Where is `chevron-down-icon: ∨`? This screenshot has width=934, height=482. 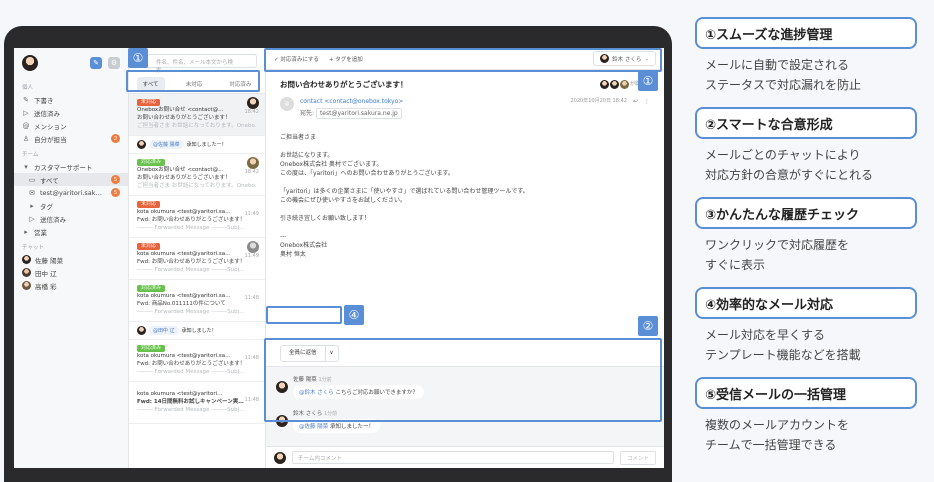
chevron-down-icon: ∨ is located at coordinates (331, 353).